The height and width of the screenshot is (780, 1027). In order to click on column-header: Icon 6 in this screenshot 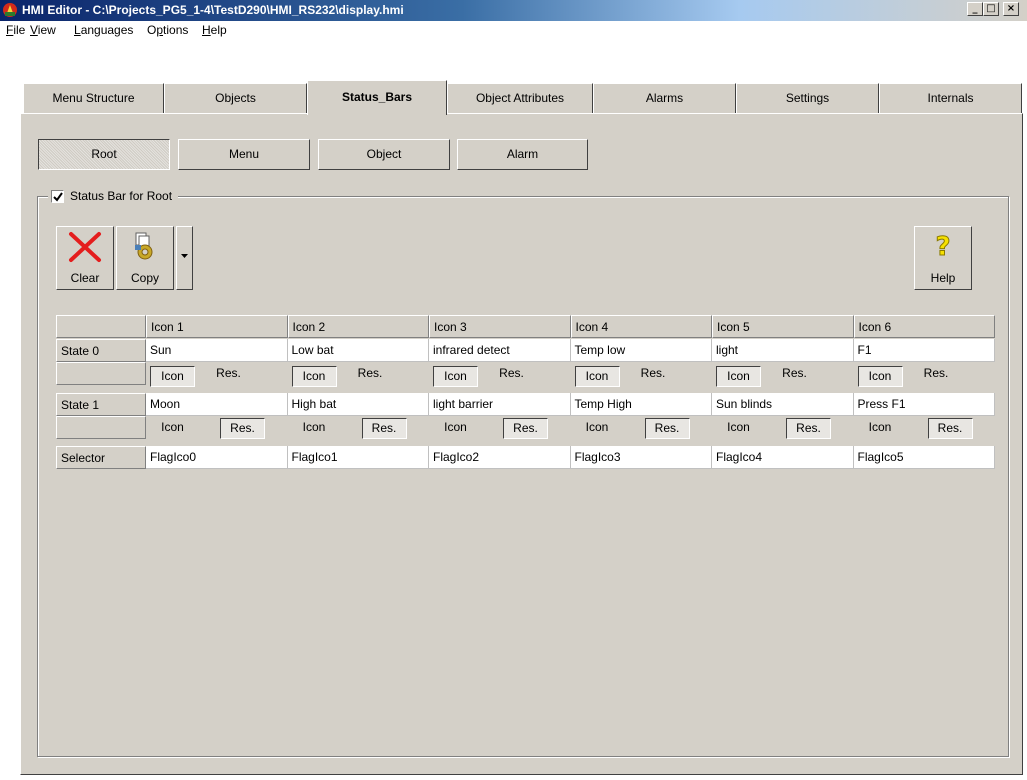, I will do `click(924, 326)`.